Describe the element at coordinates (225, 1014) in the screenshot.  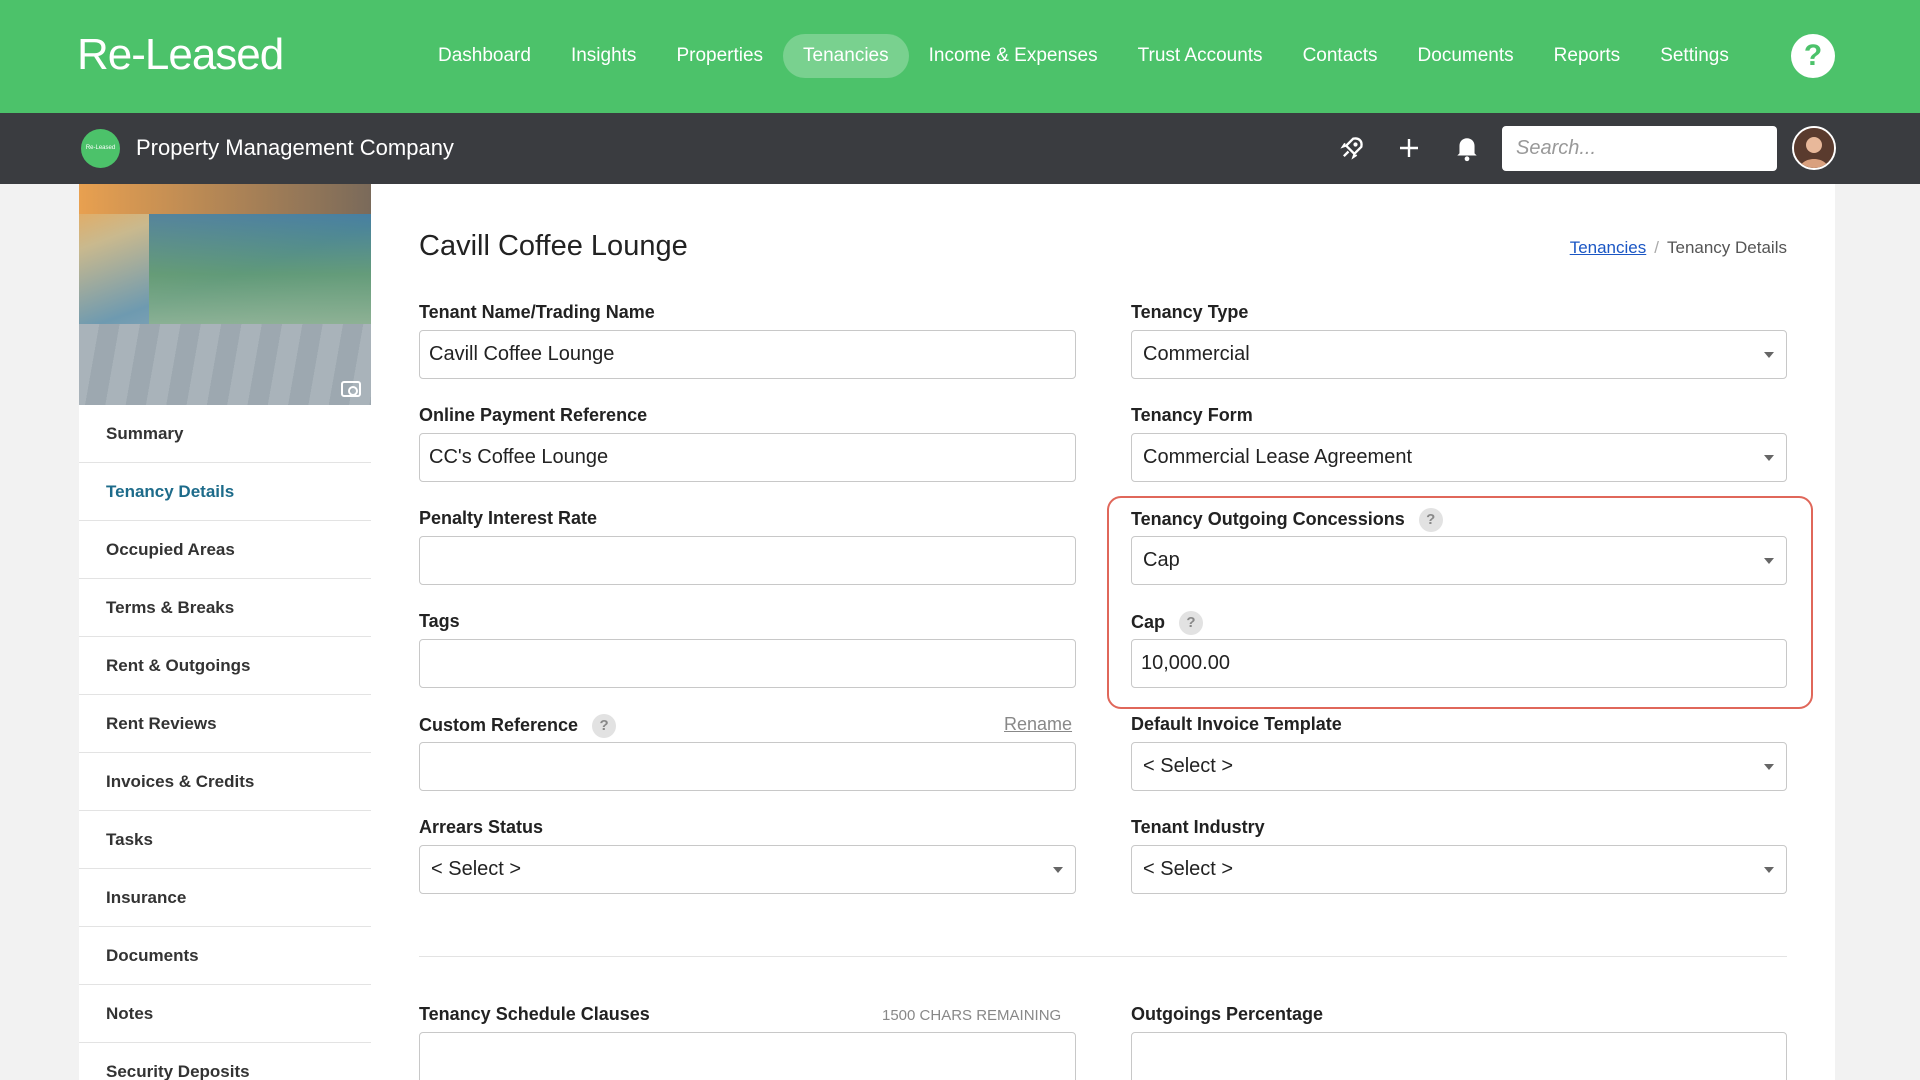
I see `sidebar-item-notes: Notes` at that location.